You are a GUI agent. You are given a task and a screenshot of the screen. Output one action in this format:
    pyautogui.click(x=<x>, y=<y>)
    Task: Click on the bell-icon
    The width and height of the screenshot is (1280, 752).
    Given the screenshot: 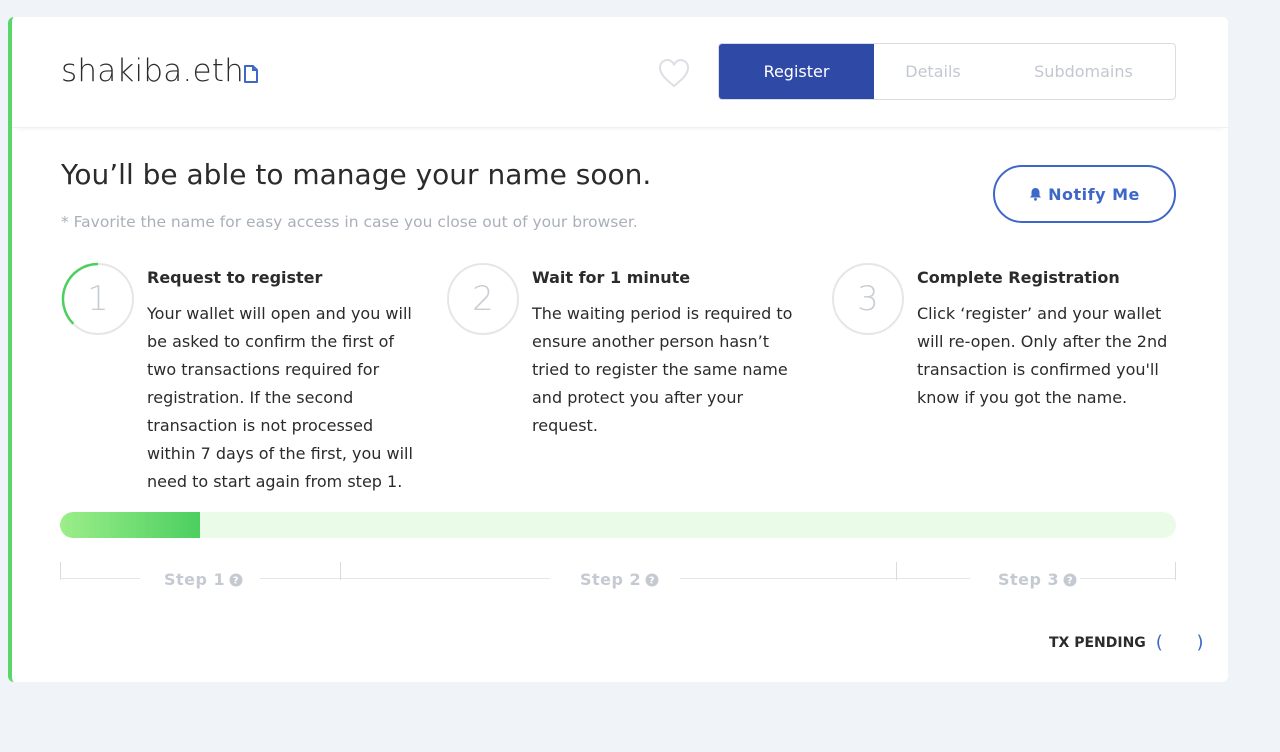 What is the action you would take?
    pyautogui.click(x=1036, y=194)
    